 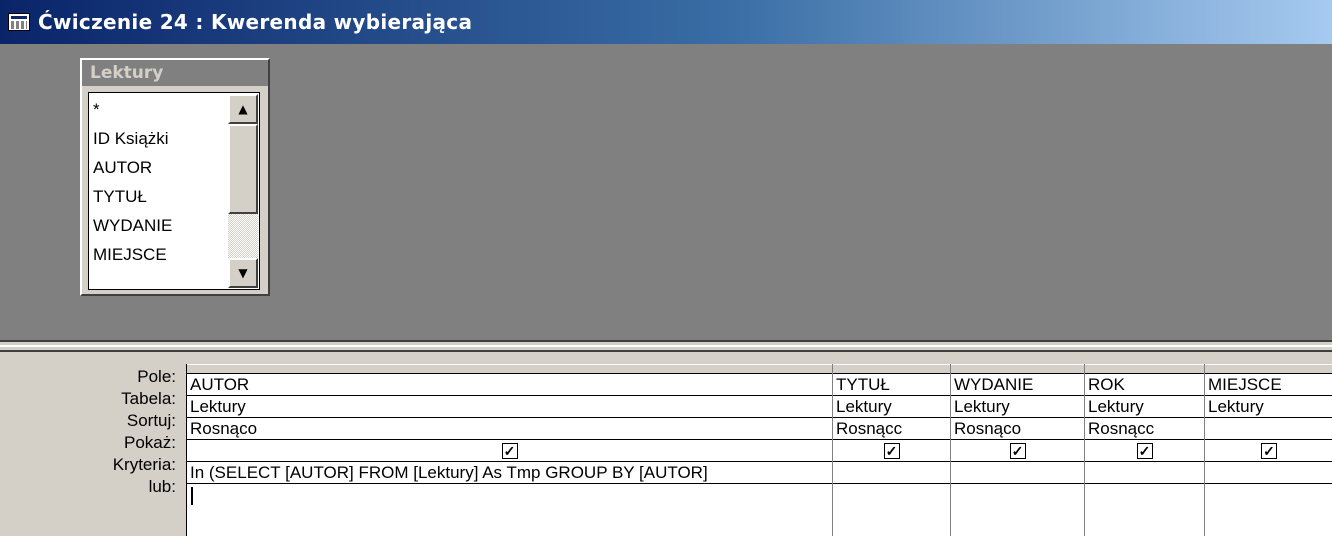 What do you see at coordinates (666, 22) in the screenshot?
I see `title-bar: Ćwiczenie 24 : Kwerenda wybierająca` at bounding box center [666, 22].